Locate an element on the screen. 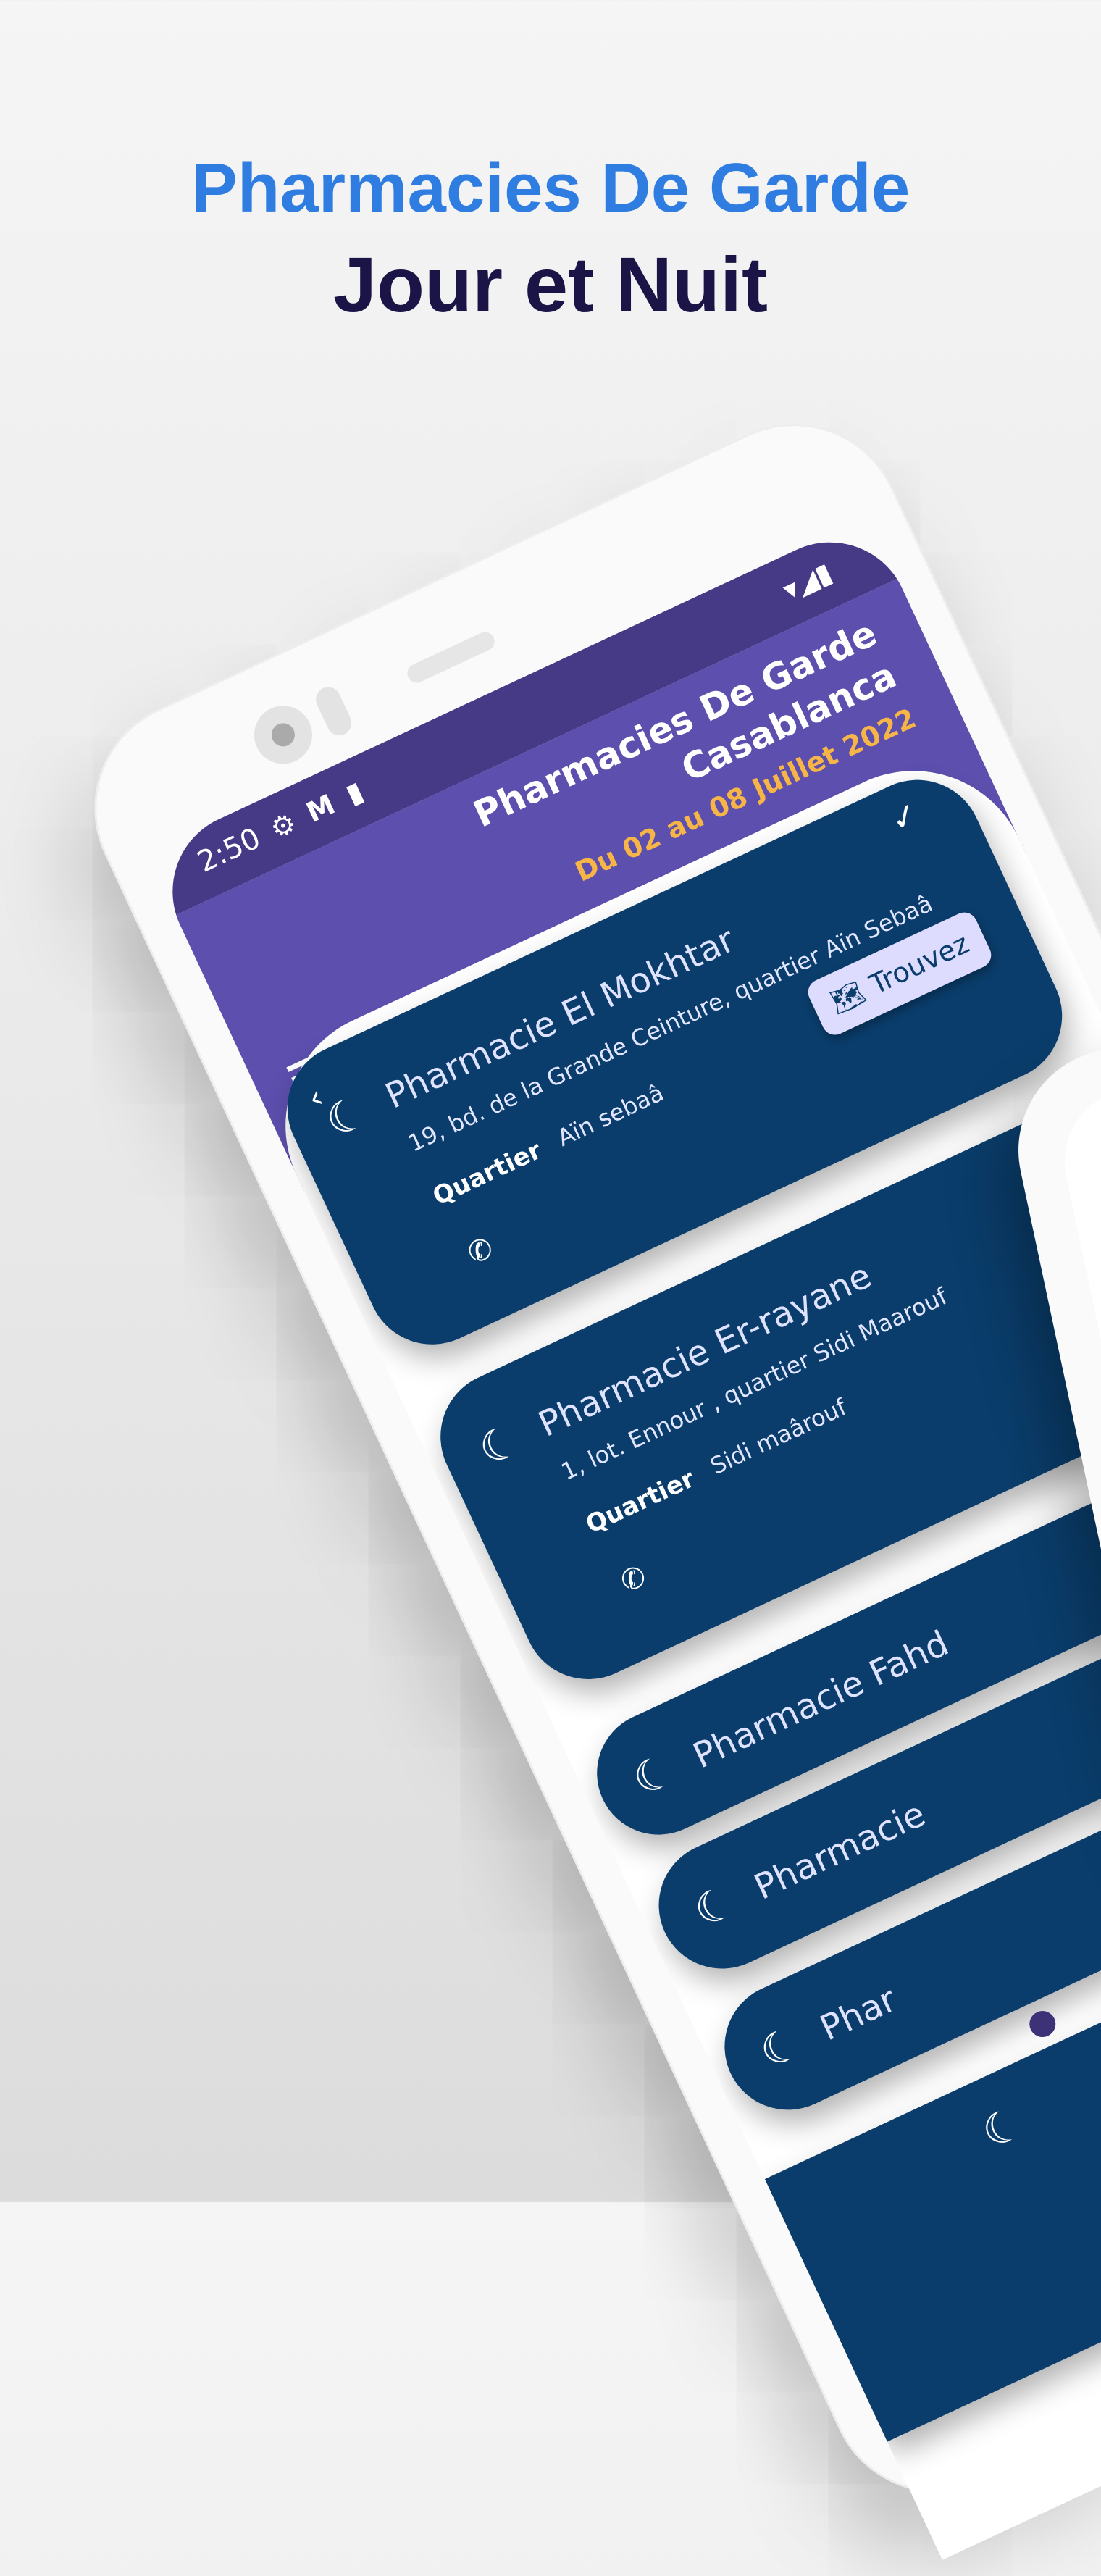 This screenshot has width=1101, height=2576. gmail-icon: M is located at coordinates (320, 808).